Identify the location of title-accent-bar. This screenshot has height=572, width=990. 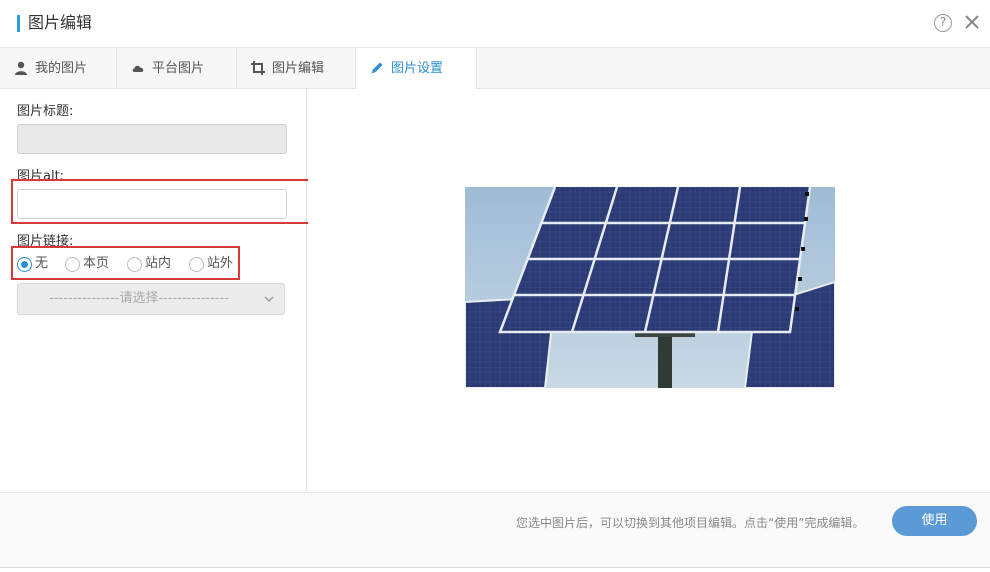
(18, 23).